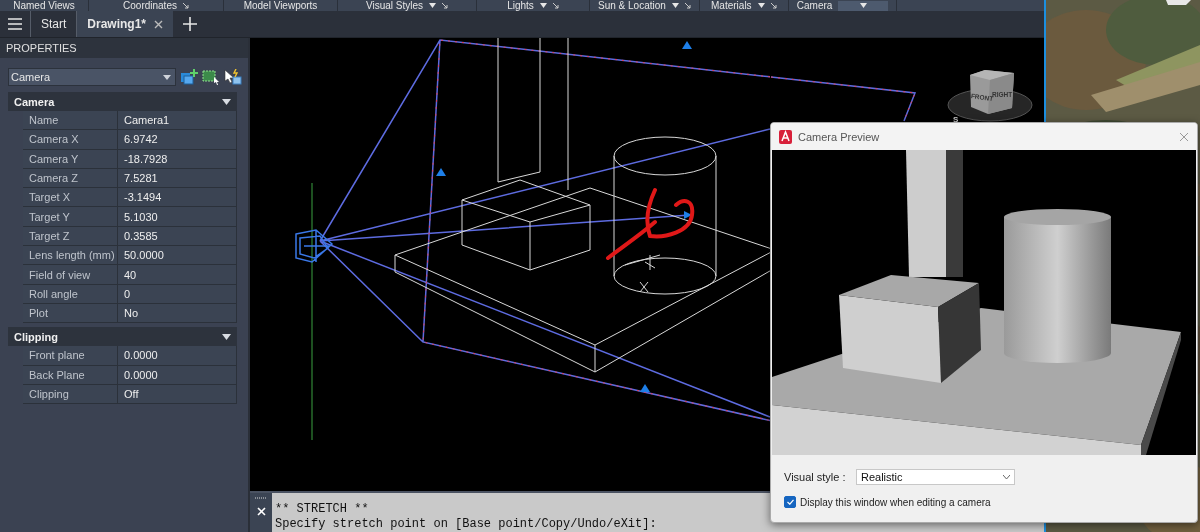 The height and width of the screenshot is (532, 1200). What do you see at coordinates (122, 337) in the screenshot?
I see `section-header: Clipping` at bounding box center [122, 337].